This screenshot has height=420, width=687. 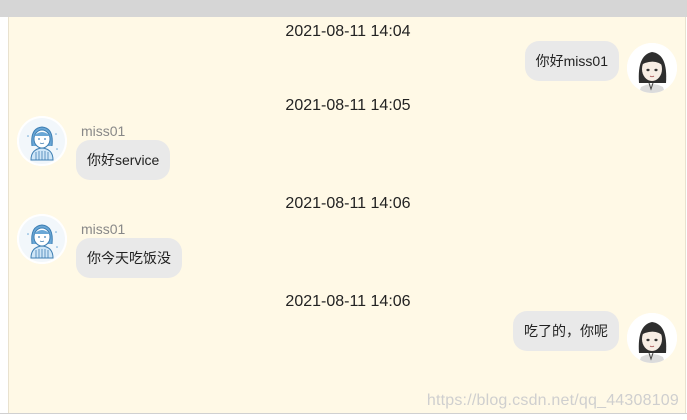 I want to click on watermark: https://blog.csdn.net/qq_44308109, so click(x=552, y=400).